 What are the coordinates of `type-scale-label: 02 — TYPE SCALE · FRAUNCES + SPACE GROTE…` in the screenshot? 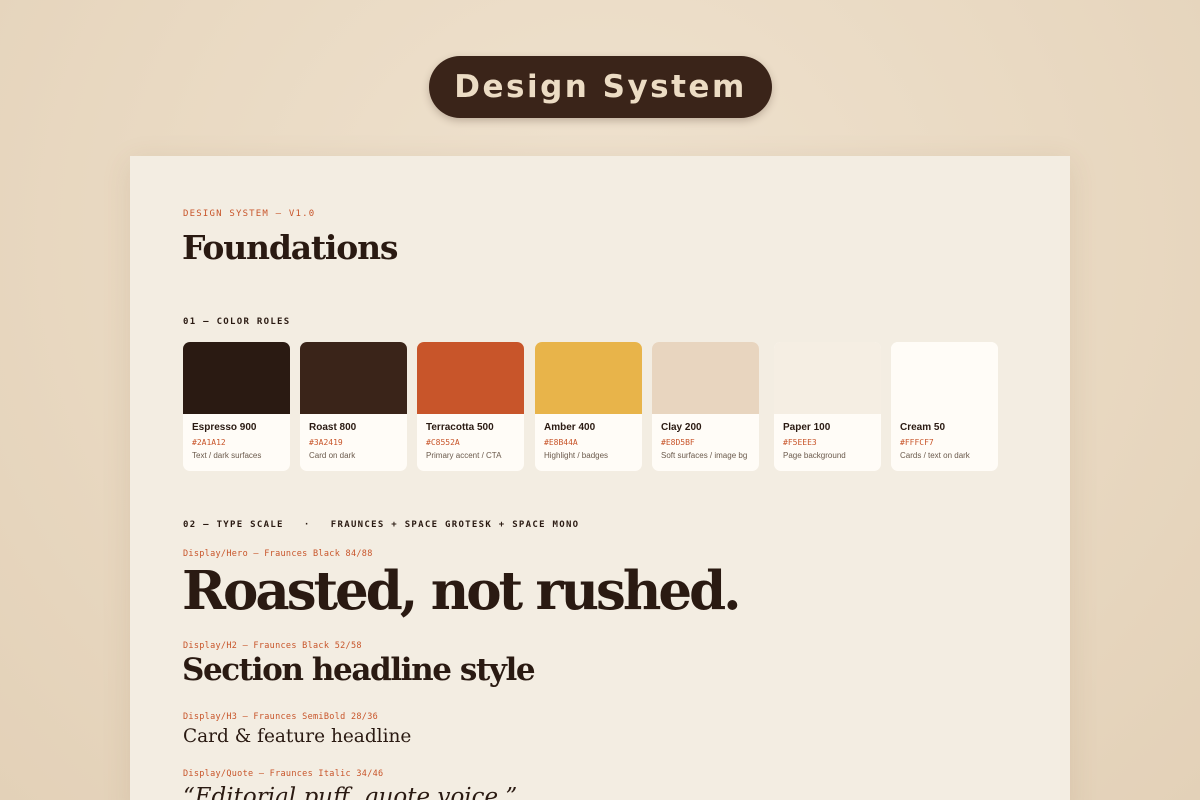 It's located at (381, 525).